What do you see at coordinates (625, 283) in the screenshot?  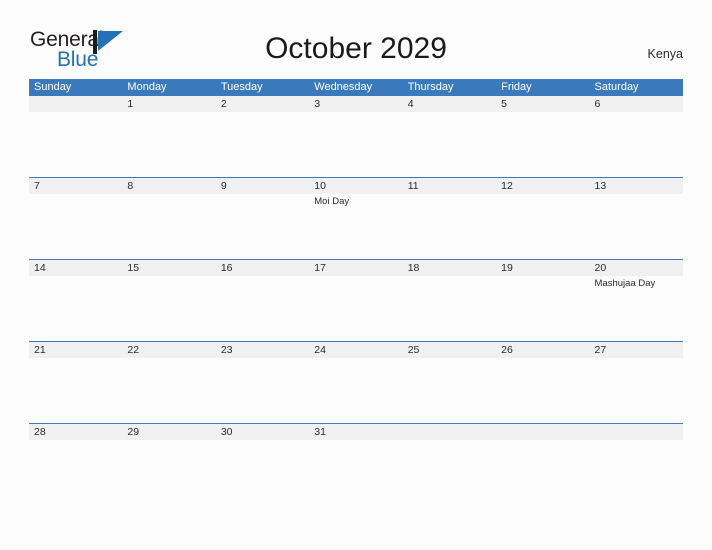 I see `day-event: Mashujaa Day` at bounding box center [625, 283].